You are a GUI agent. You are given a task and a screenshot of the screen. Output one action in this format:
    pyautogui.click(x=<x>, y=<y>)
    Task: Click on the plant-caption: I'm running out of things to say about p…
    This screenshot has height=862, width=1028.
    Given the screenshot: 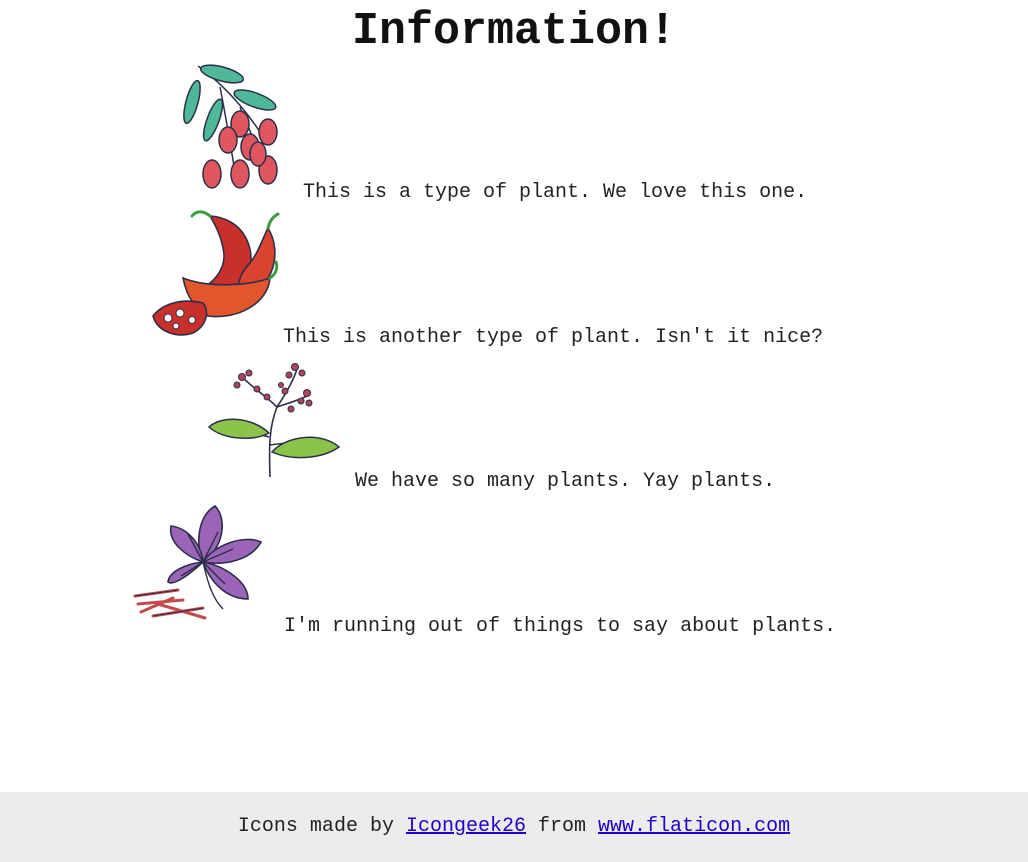 What is the action you would take?
    pyautogui.click(x=560, y=626)
    